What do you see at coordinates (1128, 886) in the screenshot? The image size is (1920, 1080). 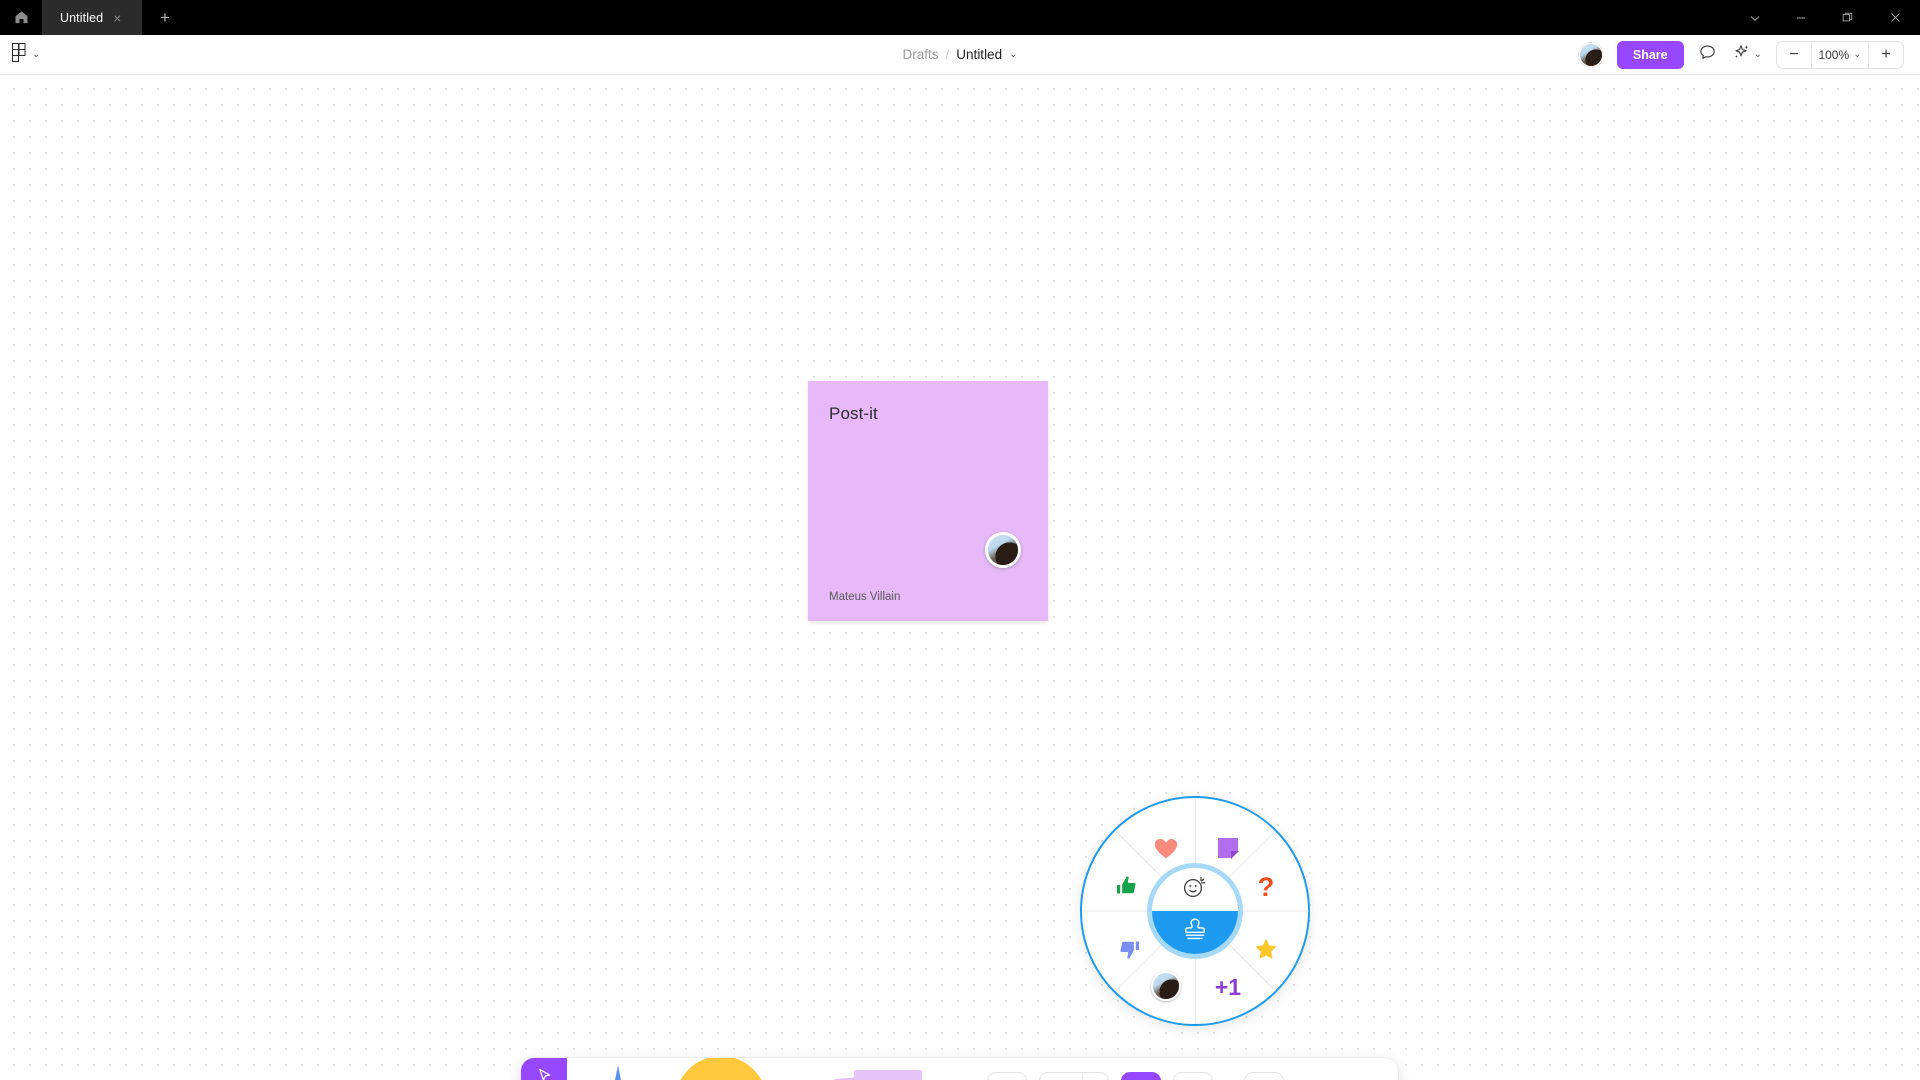 I see `reaction-thumbs-up` at bounding box center [1128, 886].